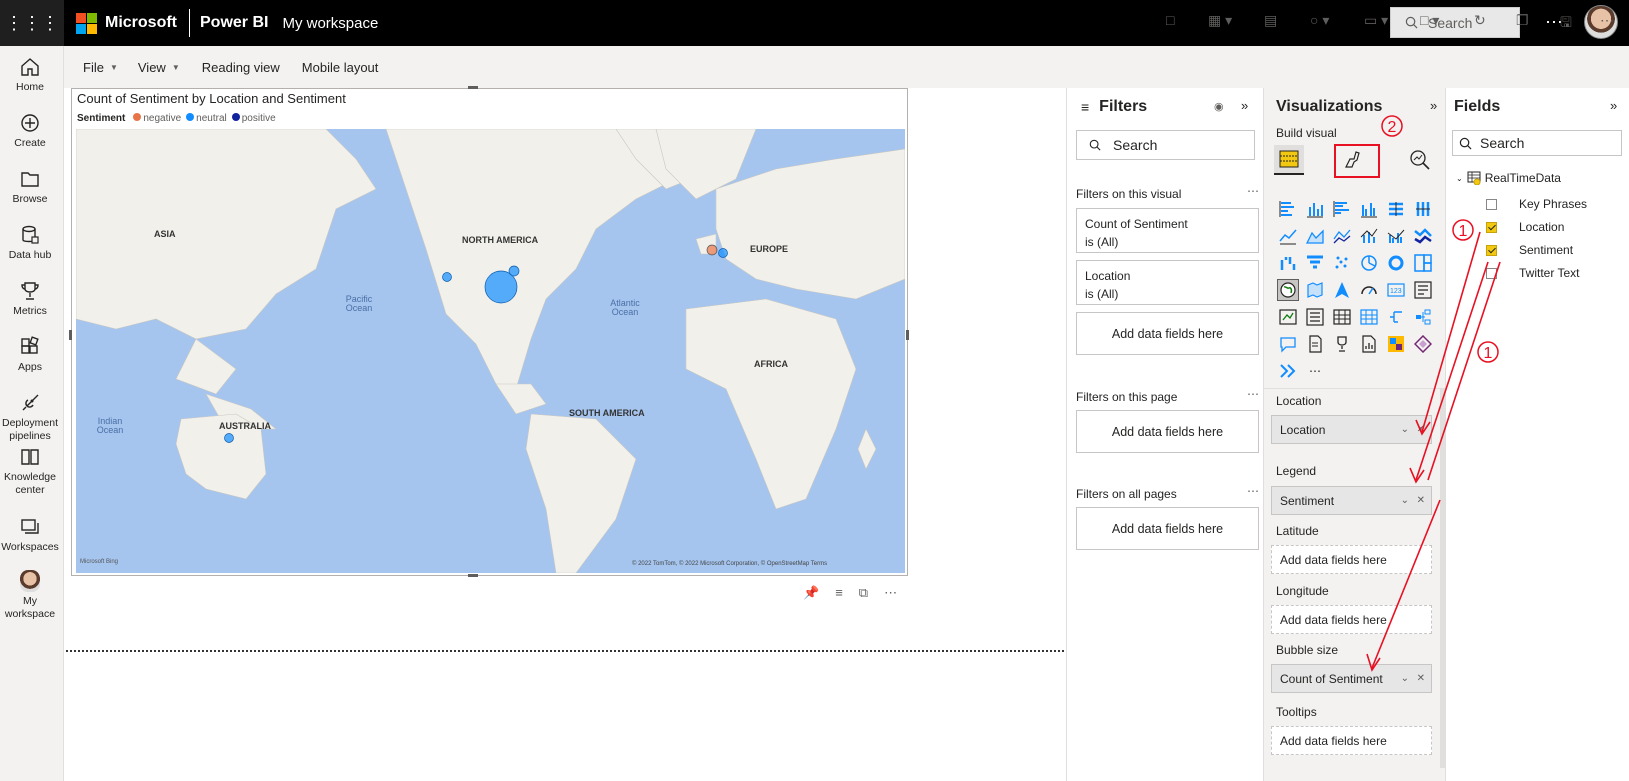  What do you see at coordinates (1351, 429) in the screenshot?
I see `well-location: Location ⌄ ✕` at bounding box center [1351, 429].